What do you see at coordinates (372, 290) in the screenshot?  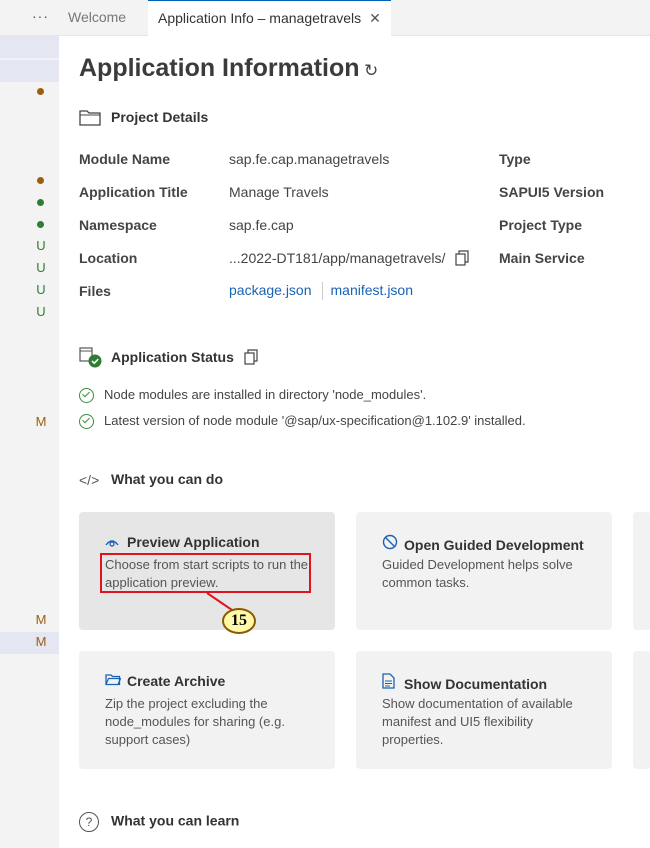 I see `manifest-json-link: manifest.json` at bounding box center [372, 290].